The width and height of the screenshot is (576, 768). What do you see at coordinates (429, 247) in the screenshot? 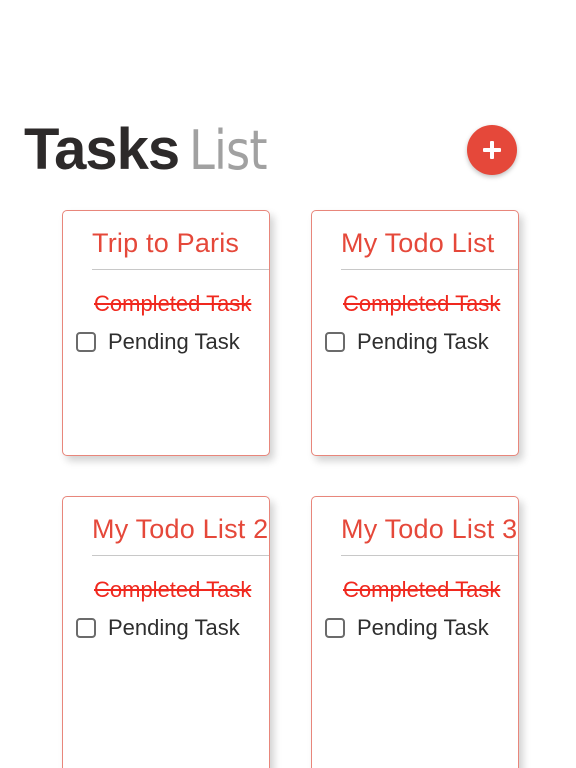
I see `list-title: My Todo List` at bounding box center [429, 247].